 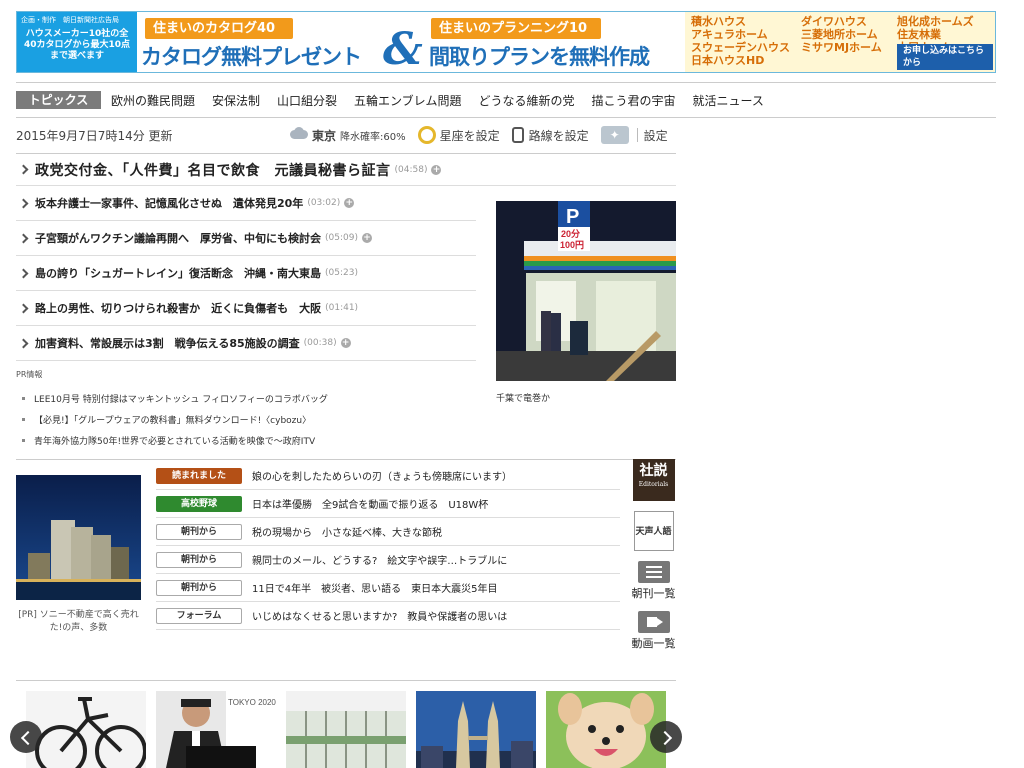 What do you see at coordinates (167, 343) in the screenshot?
I see `news-title: 加害資料、常設展示は3割 戦争伝える85施設の調査` at bounding box center [167, 343].